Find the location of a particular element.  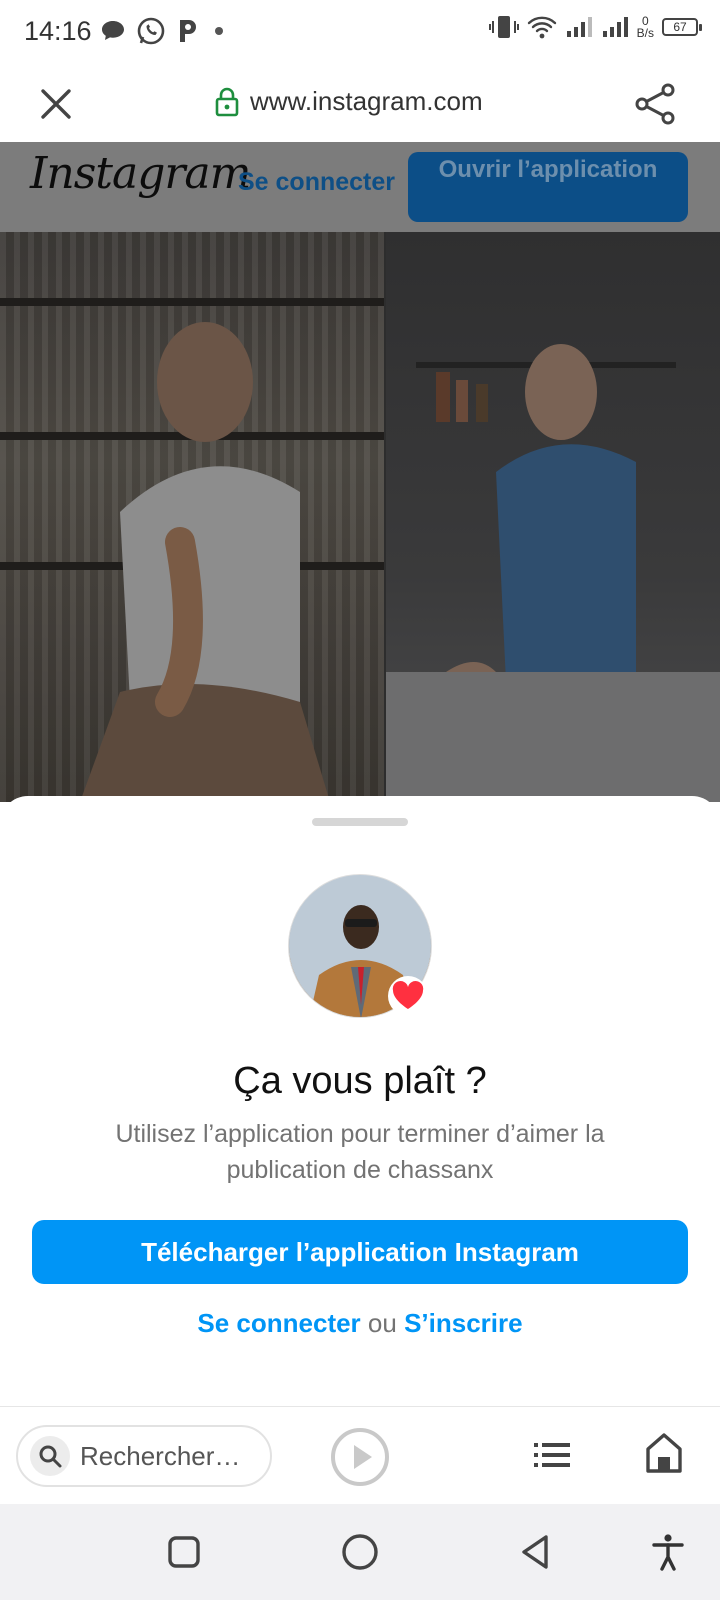

url-bar: www.instagram.com is located at coordinates (360, 104).